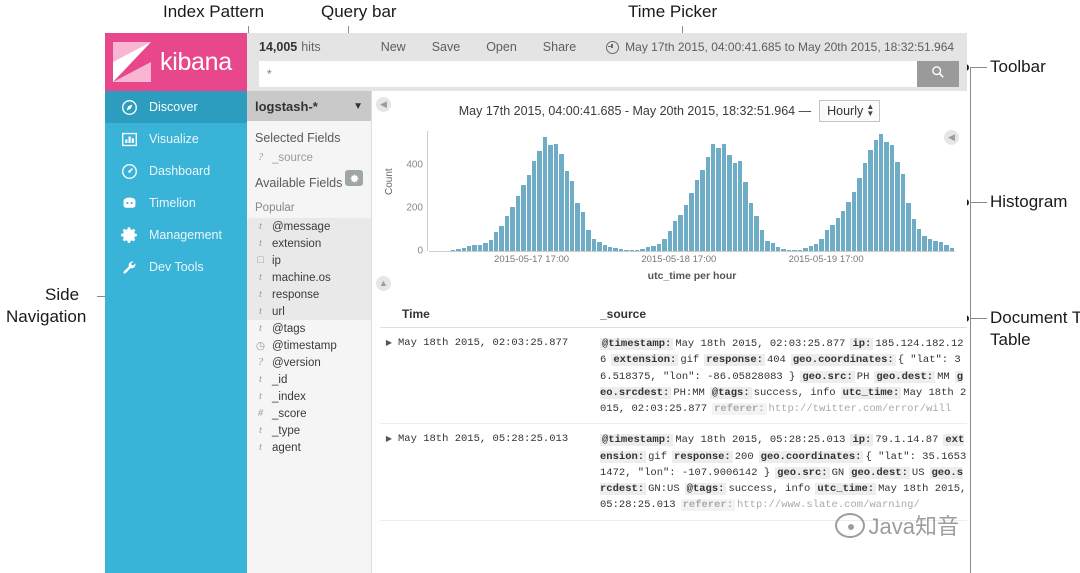  I want to click on search-input, so click(588, 74).